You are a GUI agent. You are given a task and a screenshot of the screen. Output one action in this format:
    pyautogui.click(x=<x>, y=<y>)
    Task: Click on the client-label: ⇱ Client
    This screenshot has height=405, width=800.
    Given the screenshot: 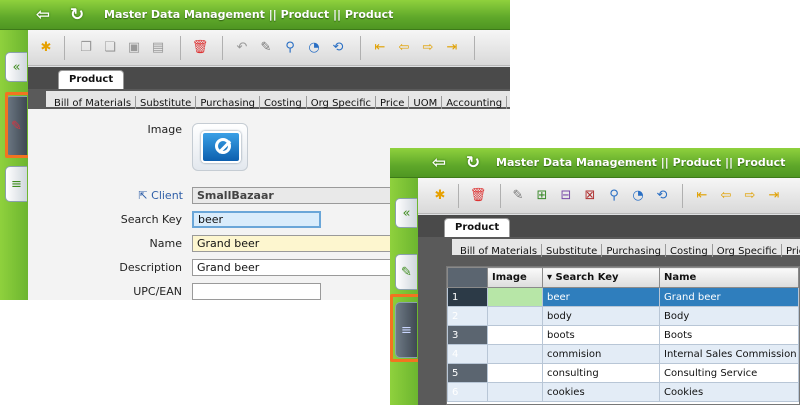 What is the action you would take?
    pyautogui.click(x=128, y=195)
    